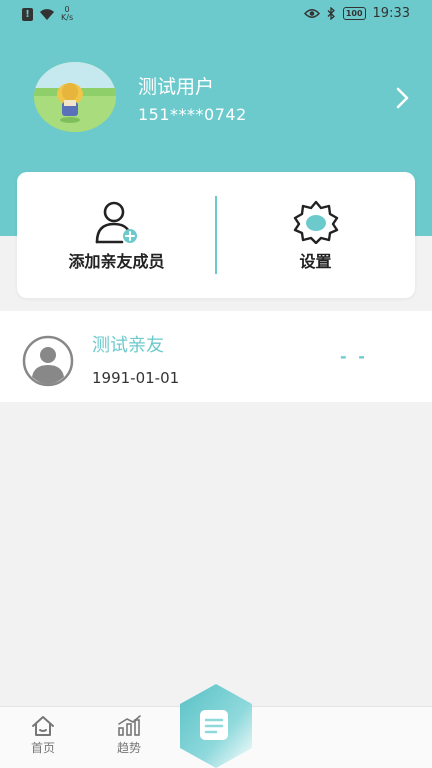 This screenshot has width=432, height=768. I want to click on avatar-image, so click(75, 97).